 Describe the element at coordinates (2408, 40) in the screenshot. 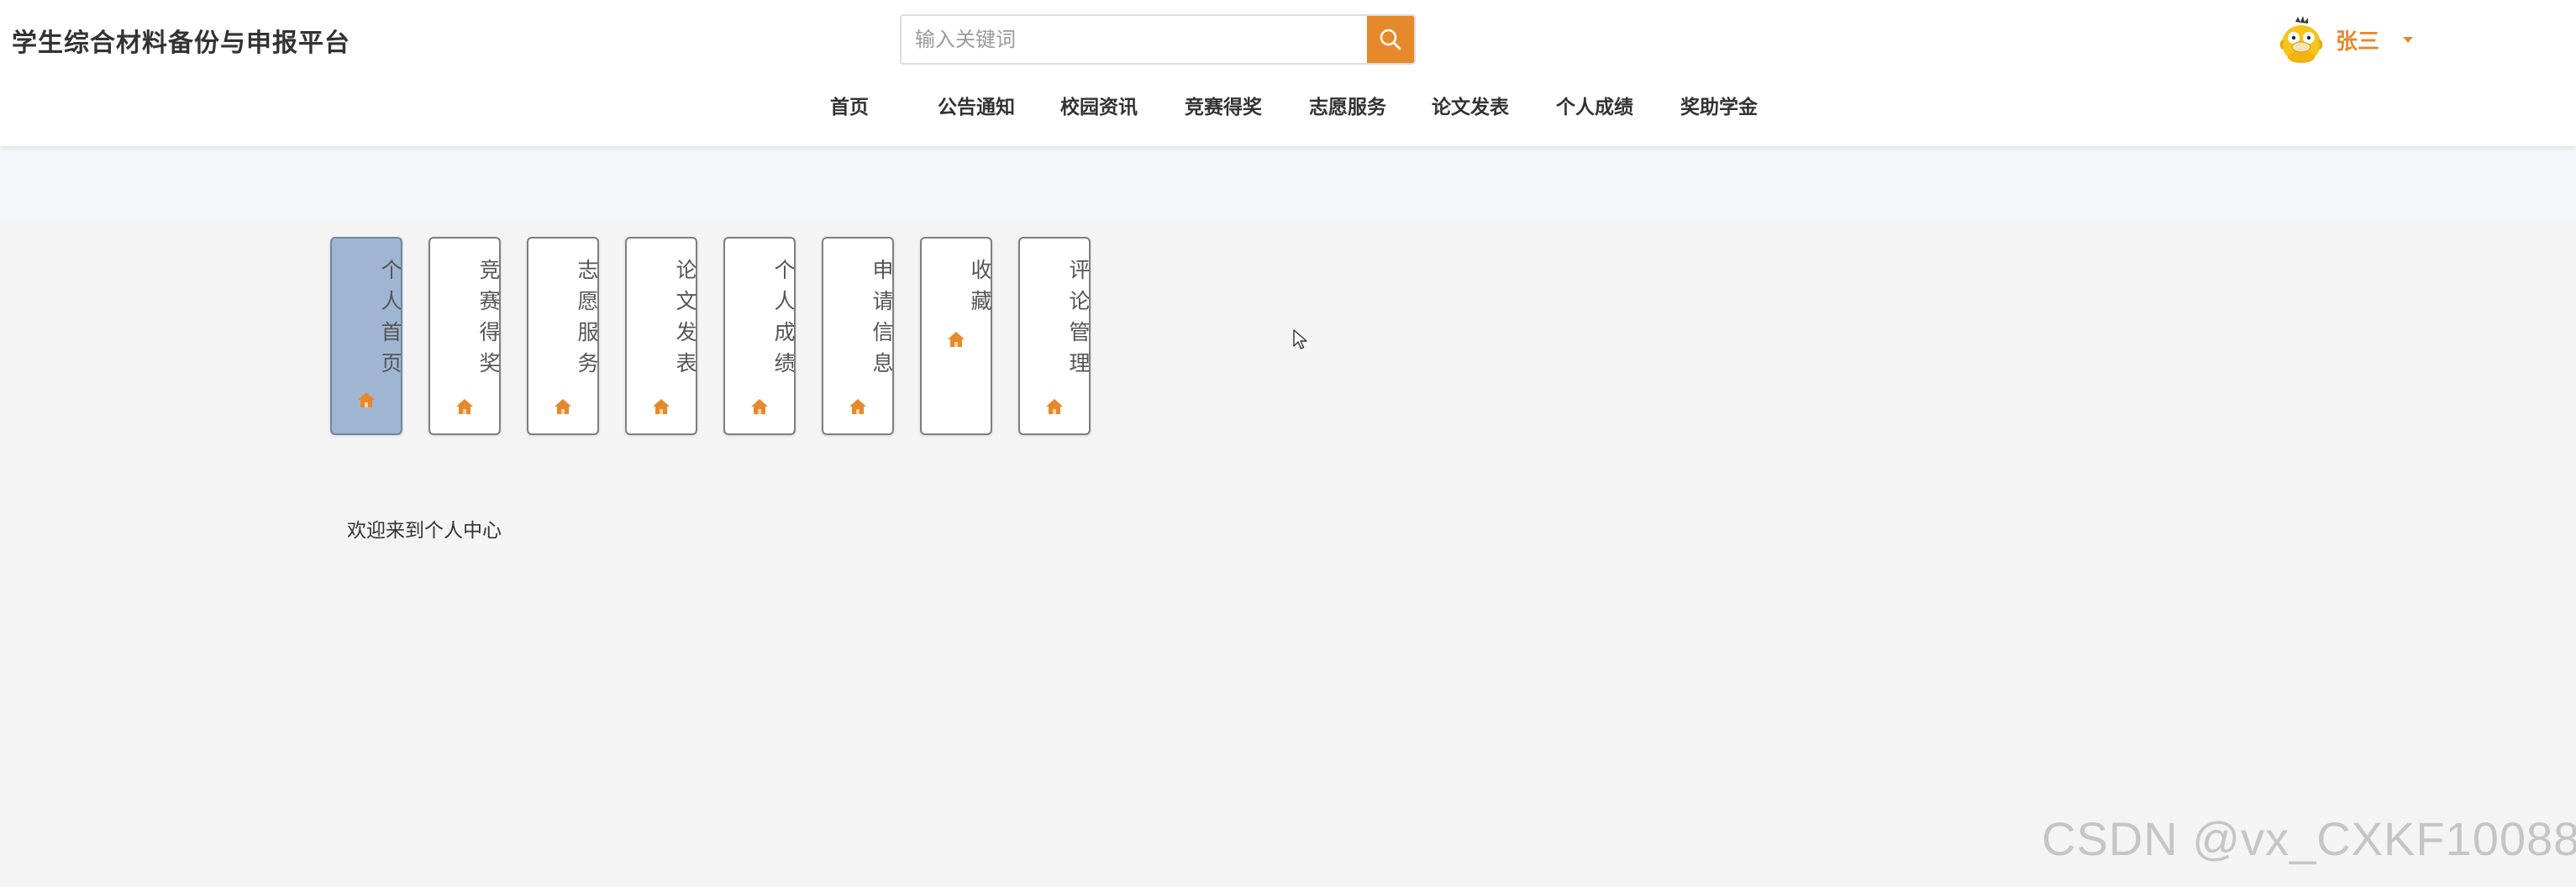

I see `chevron-down-icon` at that location.